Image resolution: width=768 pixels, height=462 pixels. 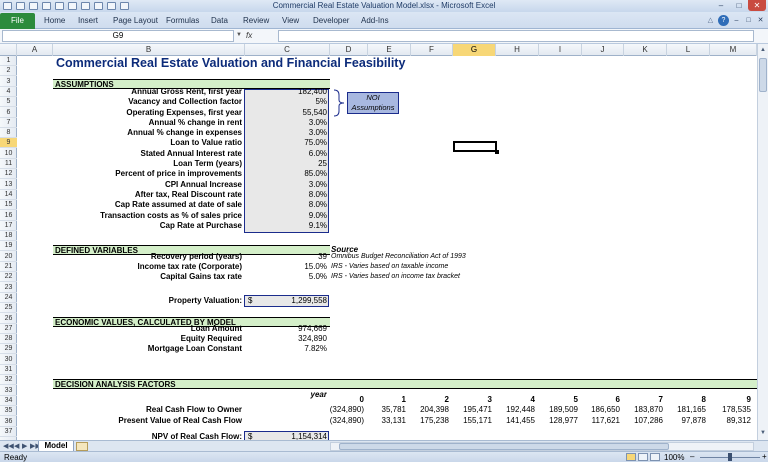 What do you see at coordinates (516, 36) in the screenshot?
I see `formula-input` at bounding box center [516, 36].